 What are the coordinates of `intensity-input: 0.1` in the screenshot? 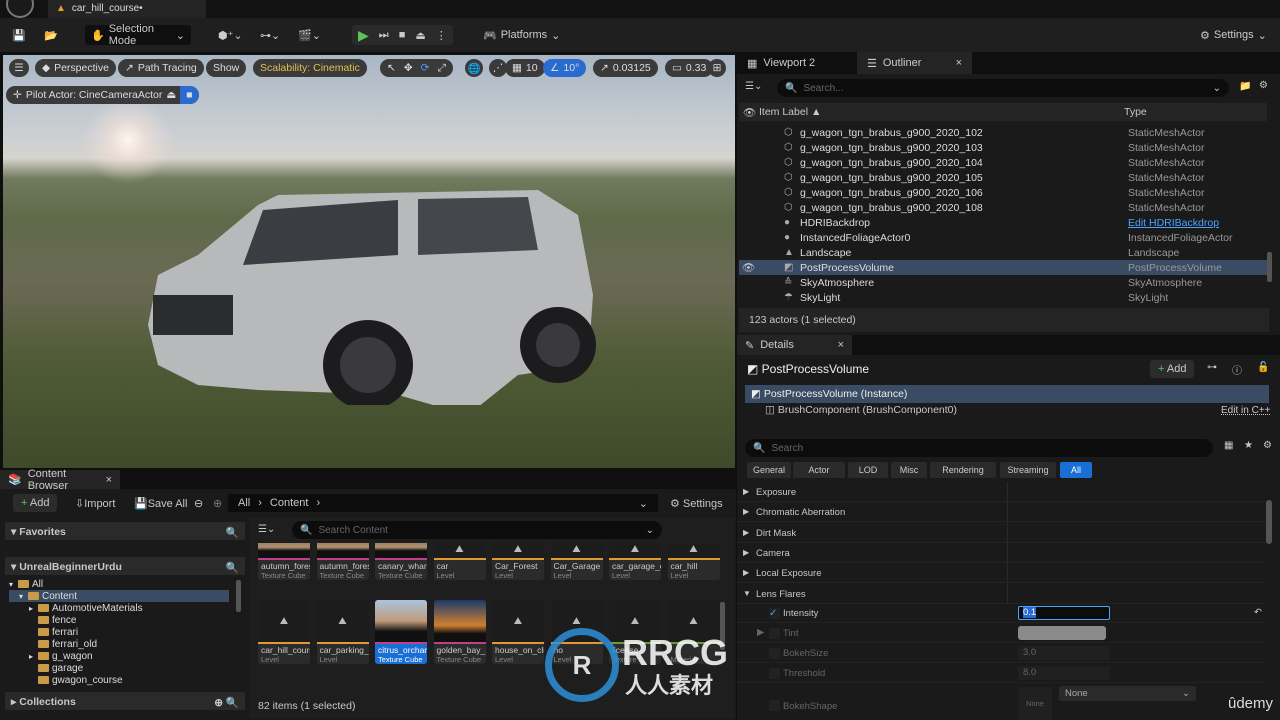 It's located at (1064, 613).